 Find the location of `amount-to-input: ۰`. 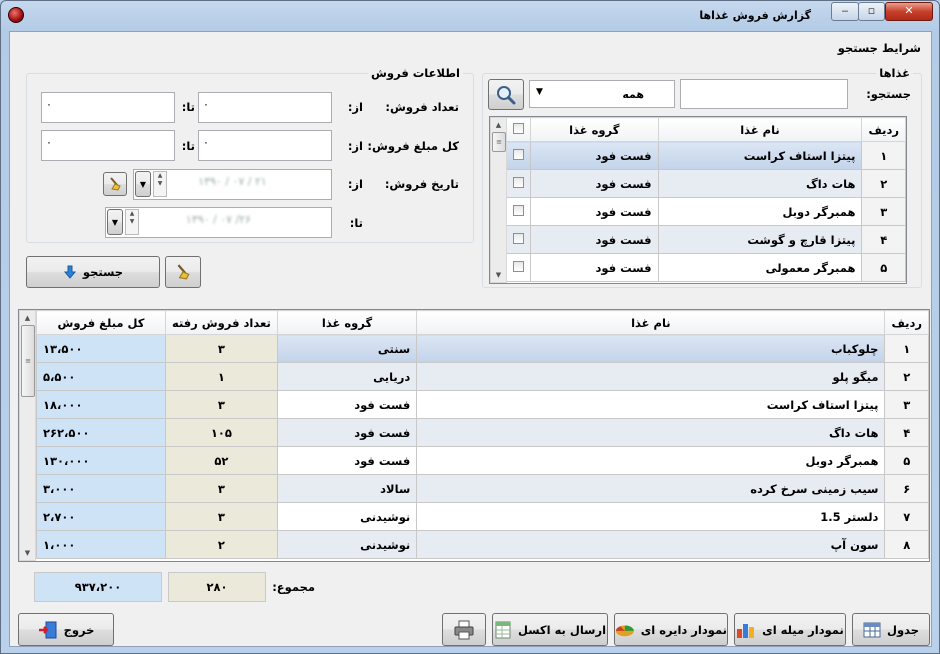

amount-to-input: ۰ is located at coordinates (108, 145).